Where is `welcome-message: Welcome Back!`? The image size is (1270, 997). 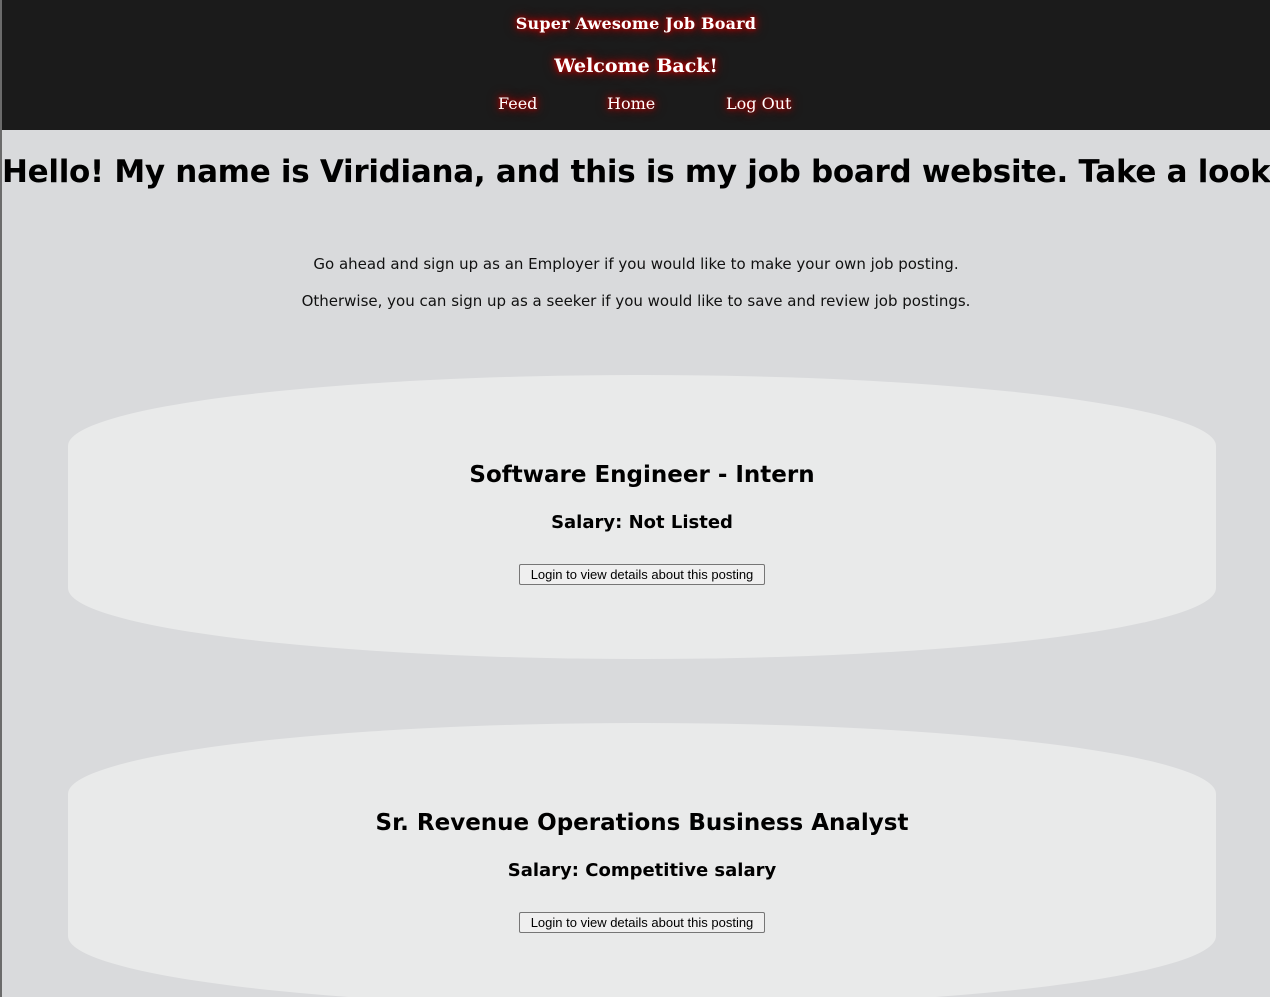 welcome-message: Welcome Back! is located at coordinates (636, 66).